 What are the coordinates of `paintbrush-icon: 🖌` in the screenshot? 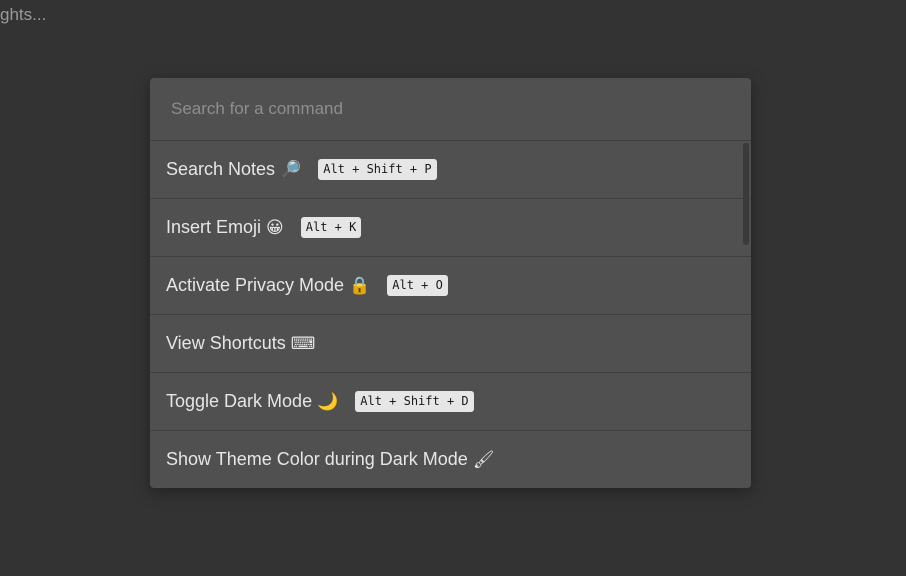 It's located at (483, 459).